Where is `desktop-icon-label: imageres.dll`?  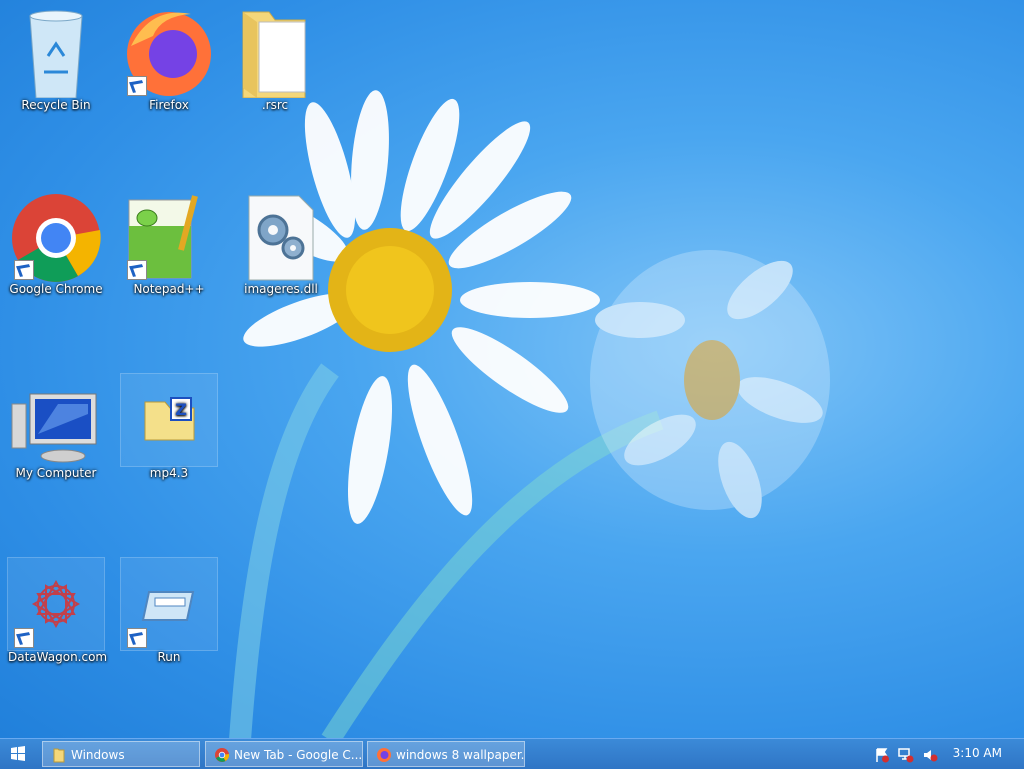
desktop-icon-label: imageres.dll is located at coordinates (281, 289).